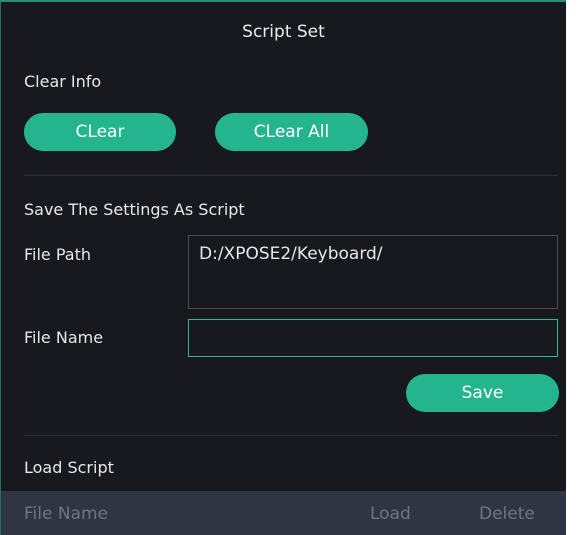 The height and width of the screenshot is (535, 579). Describe the element at coordinates (283, 513) in the screenshot. I see `script-table-header: File Name Load Delete` at that location.